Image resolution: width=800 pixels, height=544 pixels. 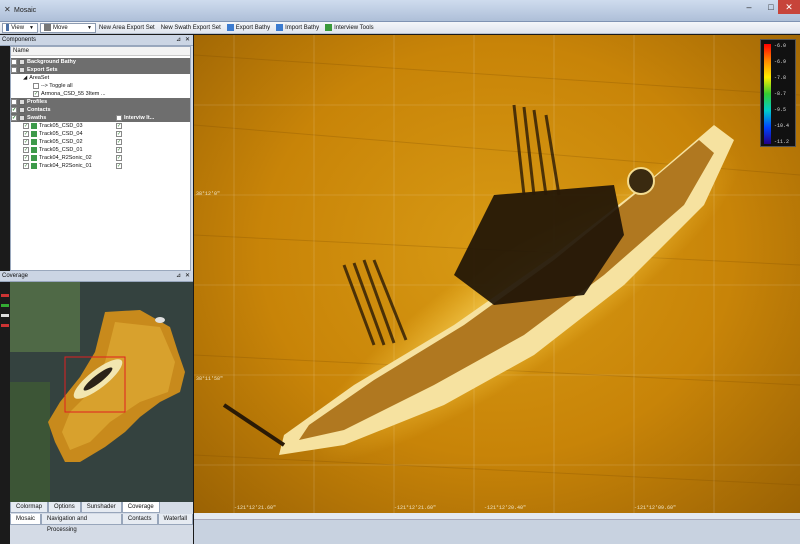 What do you see at coordinates (100, 78) in the screenshot?
I see `tree-item-areaset: ◢ AreaSet` at bounding box center [100, 78].